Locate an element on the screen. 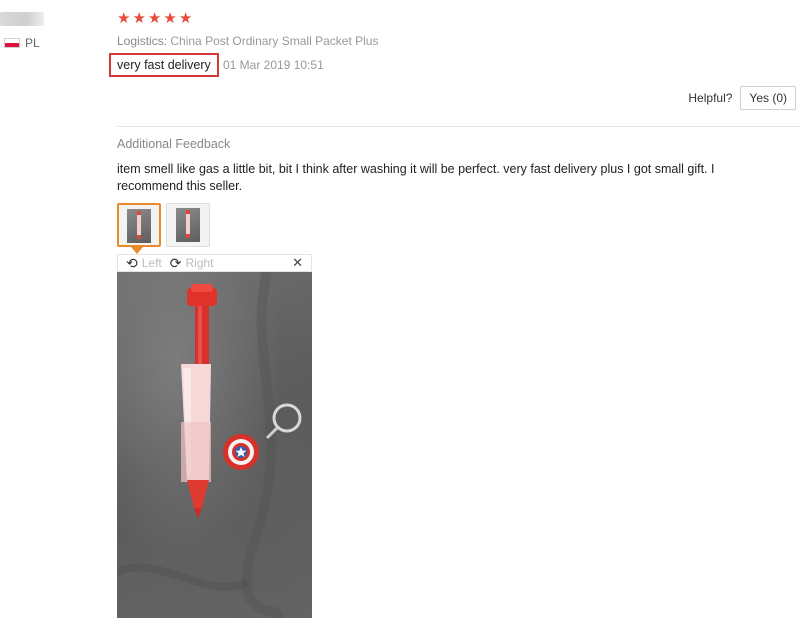 This screenshot has height=620, width=800. review-text: very fast delivery is located at coordinates (164, 65).